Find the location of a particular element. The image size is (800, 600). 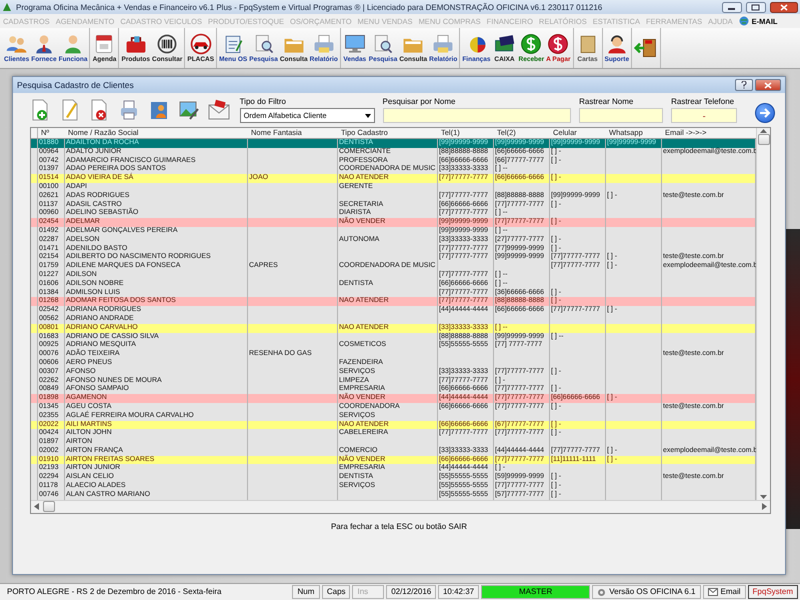

status-text: Email is located at coordinates (724, 592).